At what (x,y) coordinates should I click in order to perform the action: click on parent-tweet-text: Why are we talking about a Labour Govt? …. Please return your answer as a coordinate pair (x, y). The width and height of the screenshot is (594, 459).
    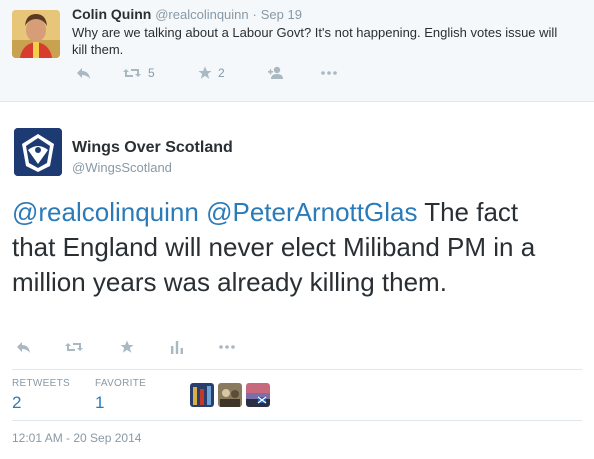
    Looking at the image, I should click on (315, 41).